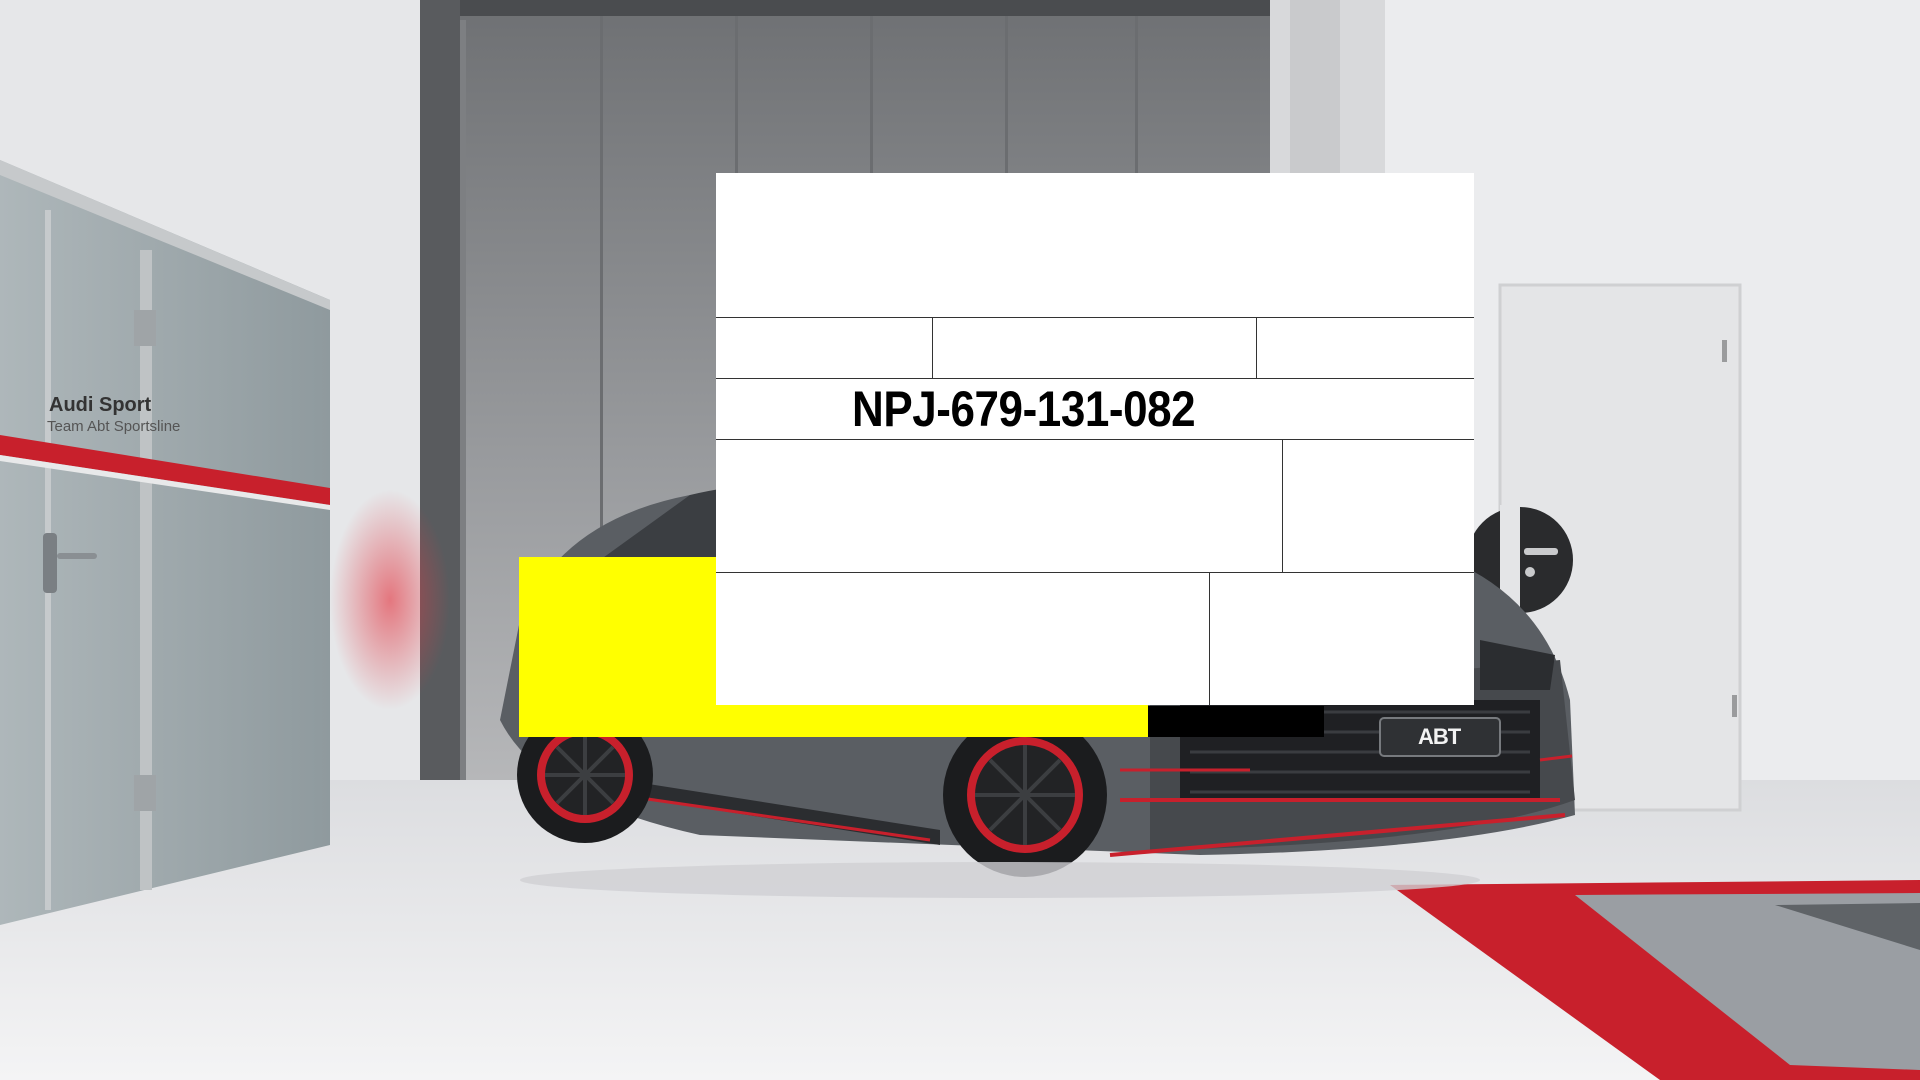 The height and width of the screenshot is (1080, 1920). Describe the element at coordinates (114, 426) in the screenshot. I see `wall-sign-subtitle: Team Abt Sportsline` at that location.